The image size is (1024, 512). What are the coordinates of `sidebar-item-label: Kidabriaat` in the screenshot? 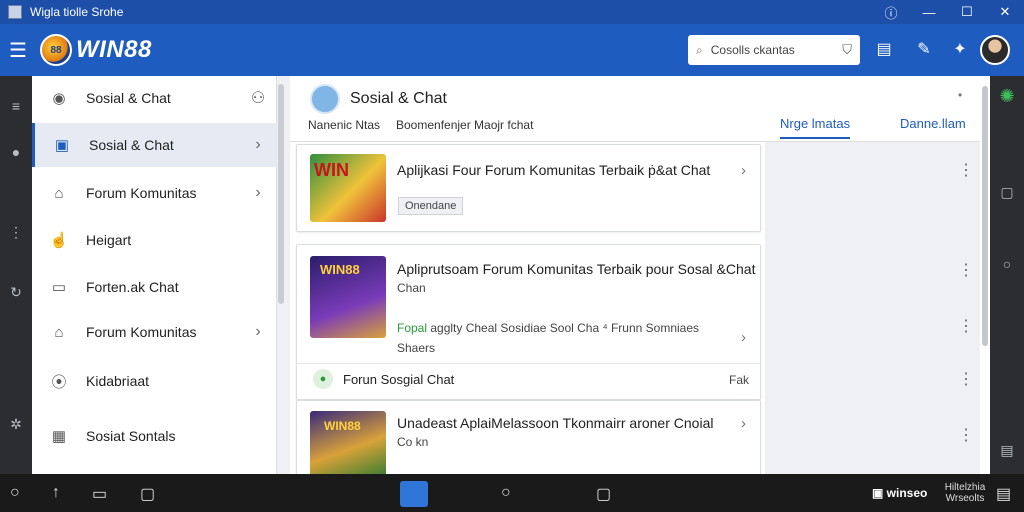 It's located at (118, 381).